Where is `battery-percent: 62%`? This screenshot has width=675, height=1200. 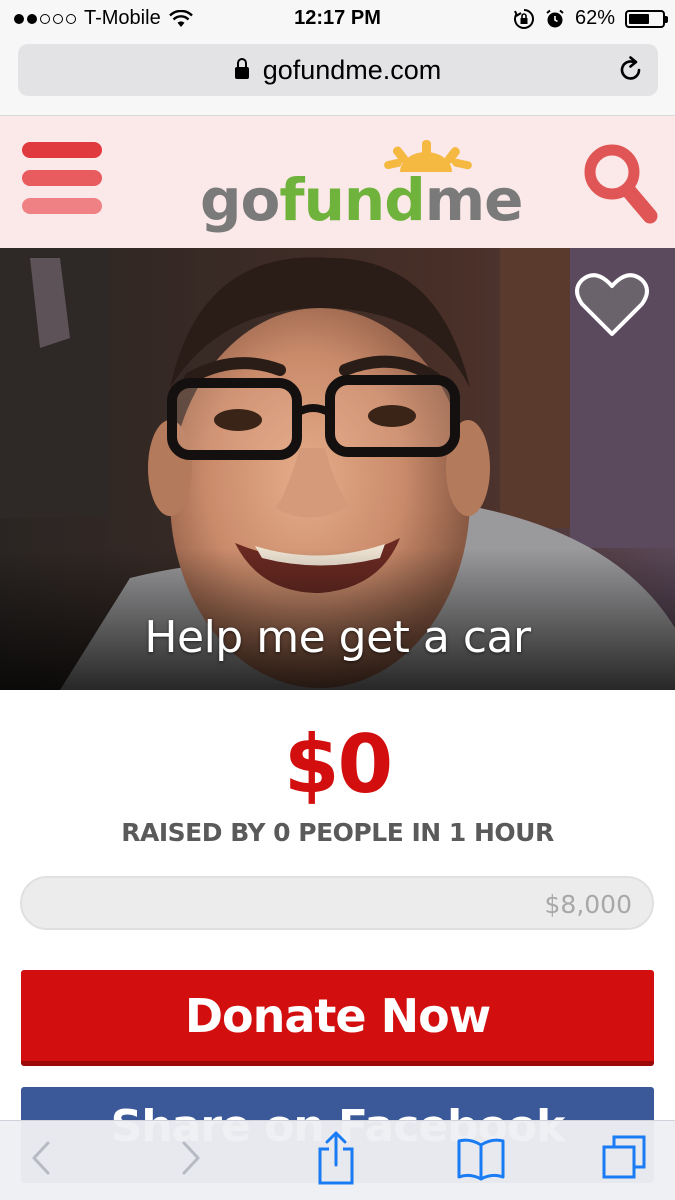
battery-percent: 62% is located at coordinates (594, 18).